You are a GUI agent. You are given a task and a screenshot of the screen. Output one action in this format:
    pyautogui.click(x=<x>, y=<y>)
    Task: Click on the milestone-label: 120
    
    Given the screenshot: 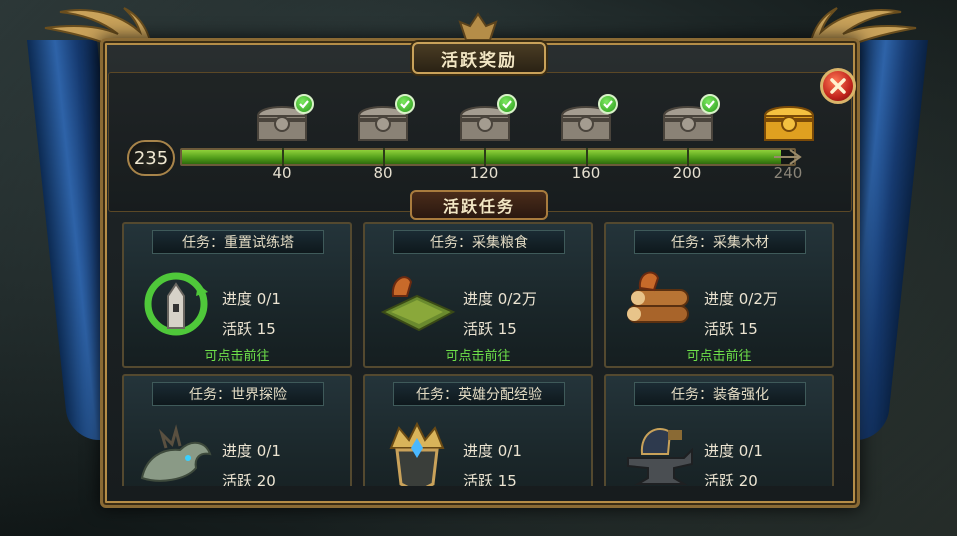 What is the action you would take?
    pyautogui.click(x=484, y=173)
    